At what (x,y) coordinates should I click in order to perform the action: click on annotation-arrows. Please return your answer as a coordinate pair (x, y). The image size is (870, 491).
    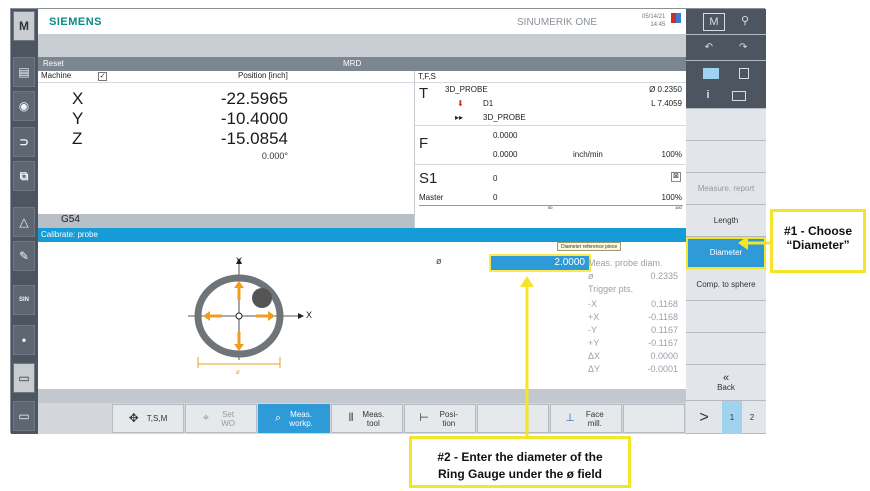
    Looking at the image, I should click on (645, 336).